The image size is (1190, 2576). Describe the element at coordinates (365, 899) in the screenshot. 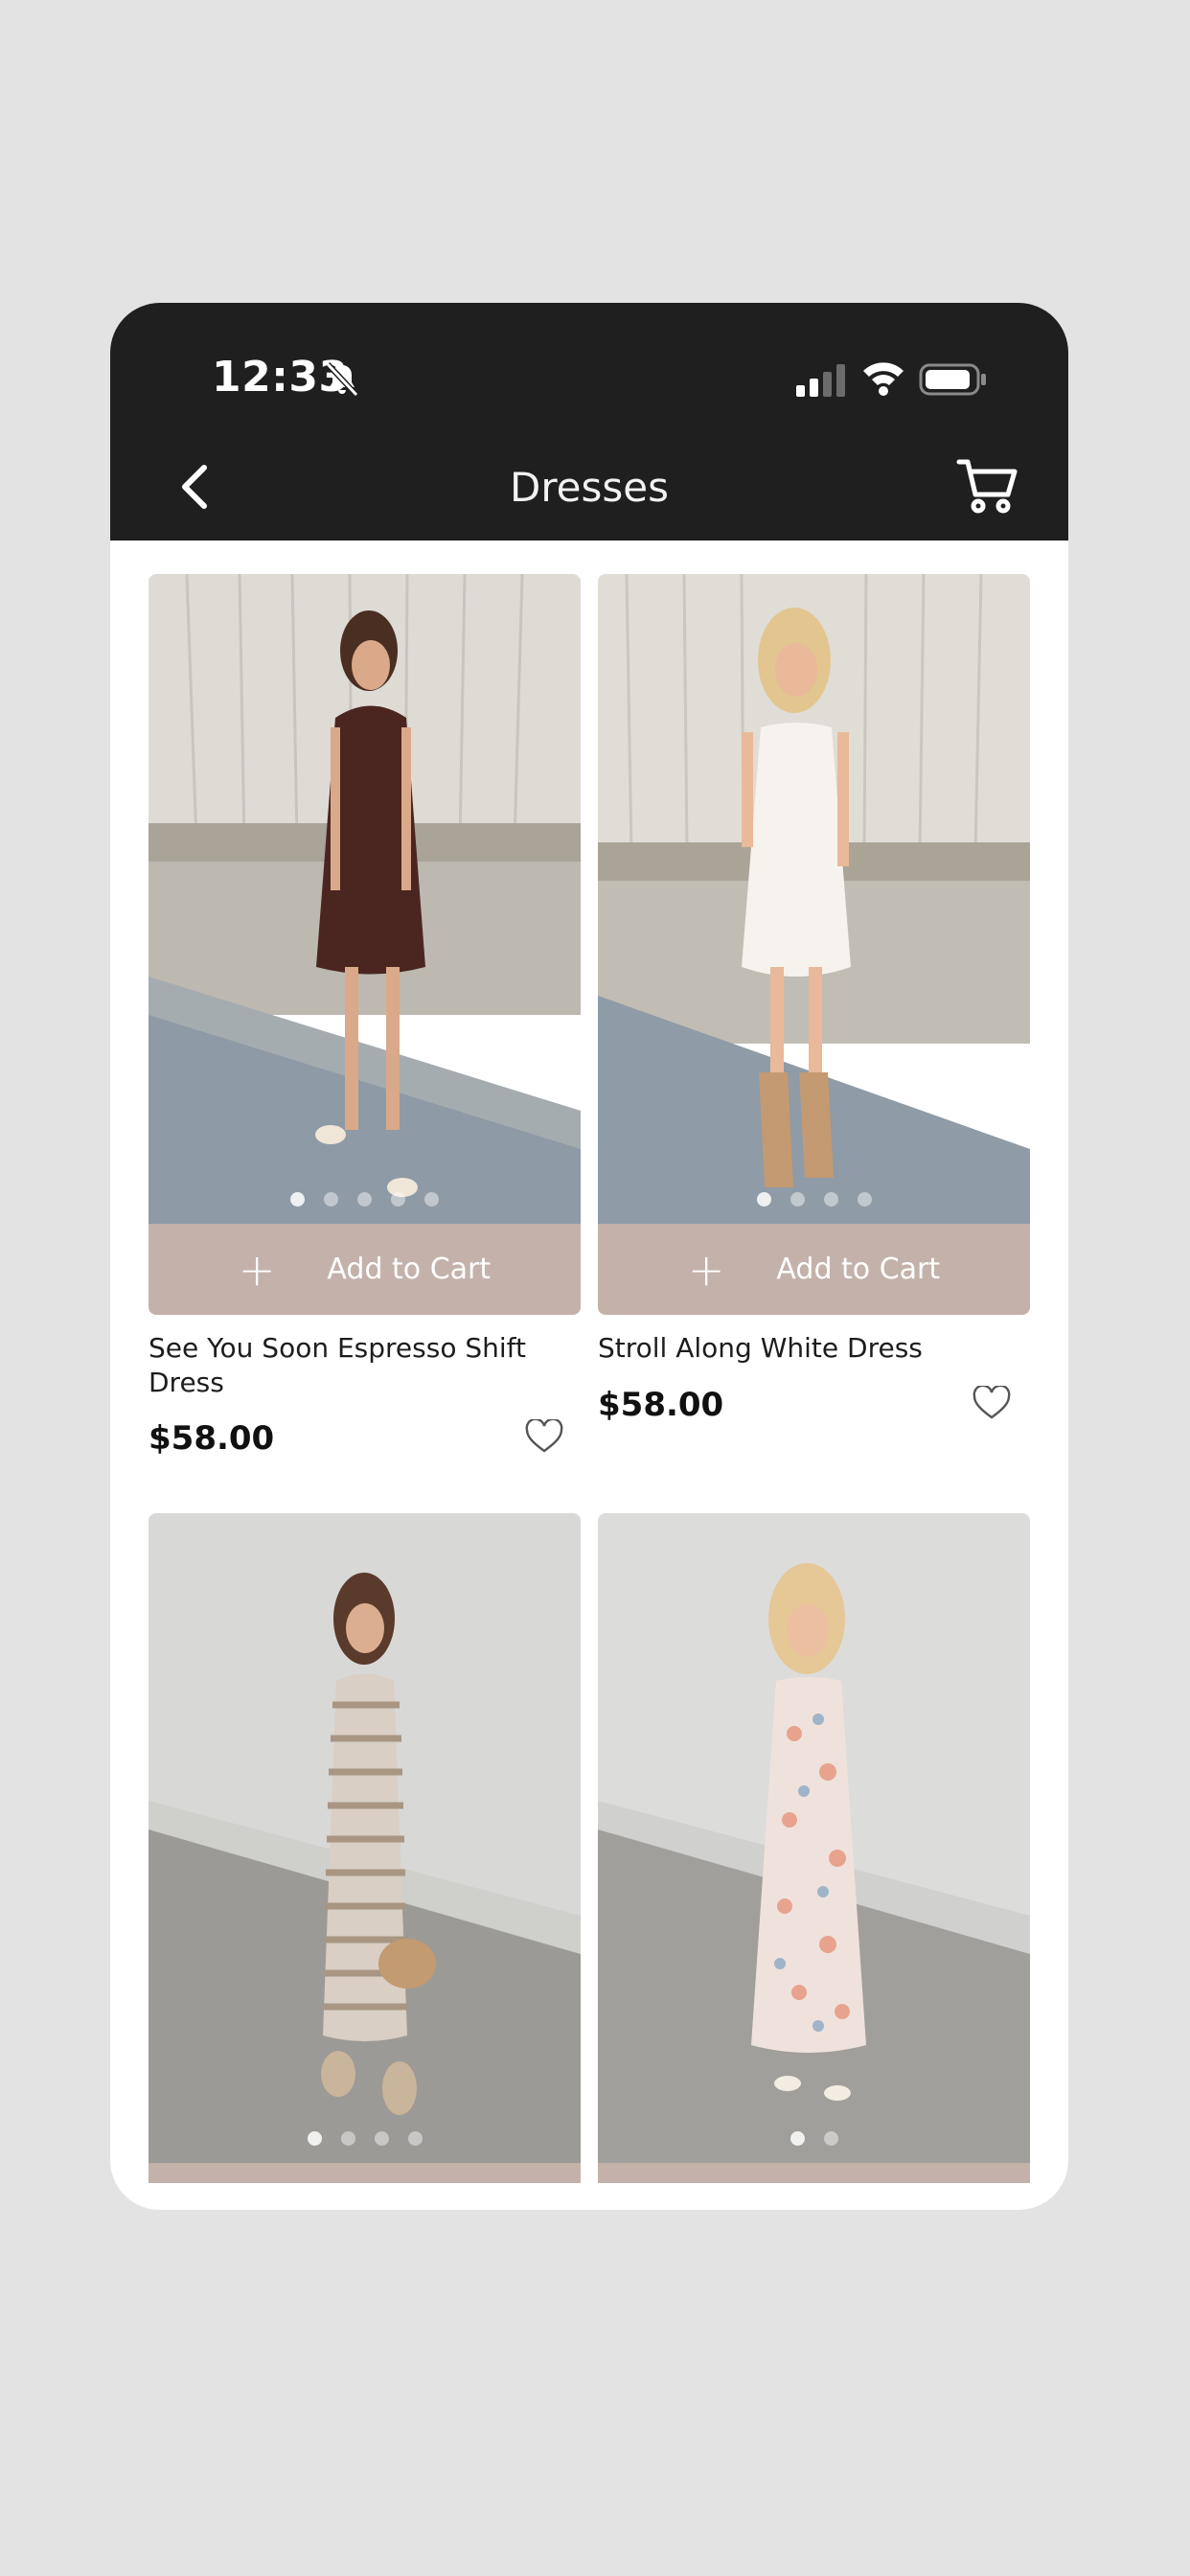

I see `product-image-espresso-shift-dress` at that location.